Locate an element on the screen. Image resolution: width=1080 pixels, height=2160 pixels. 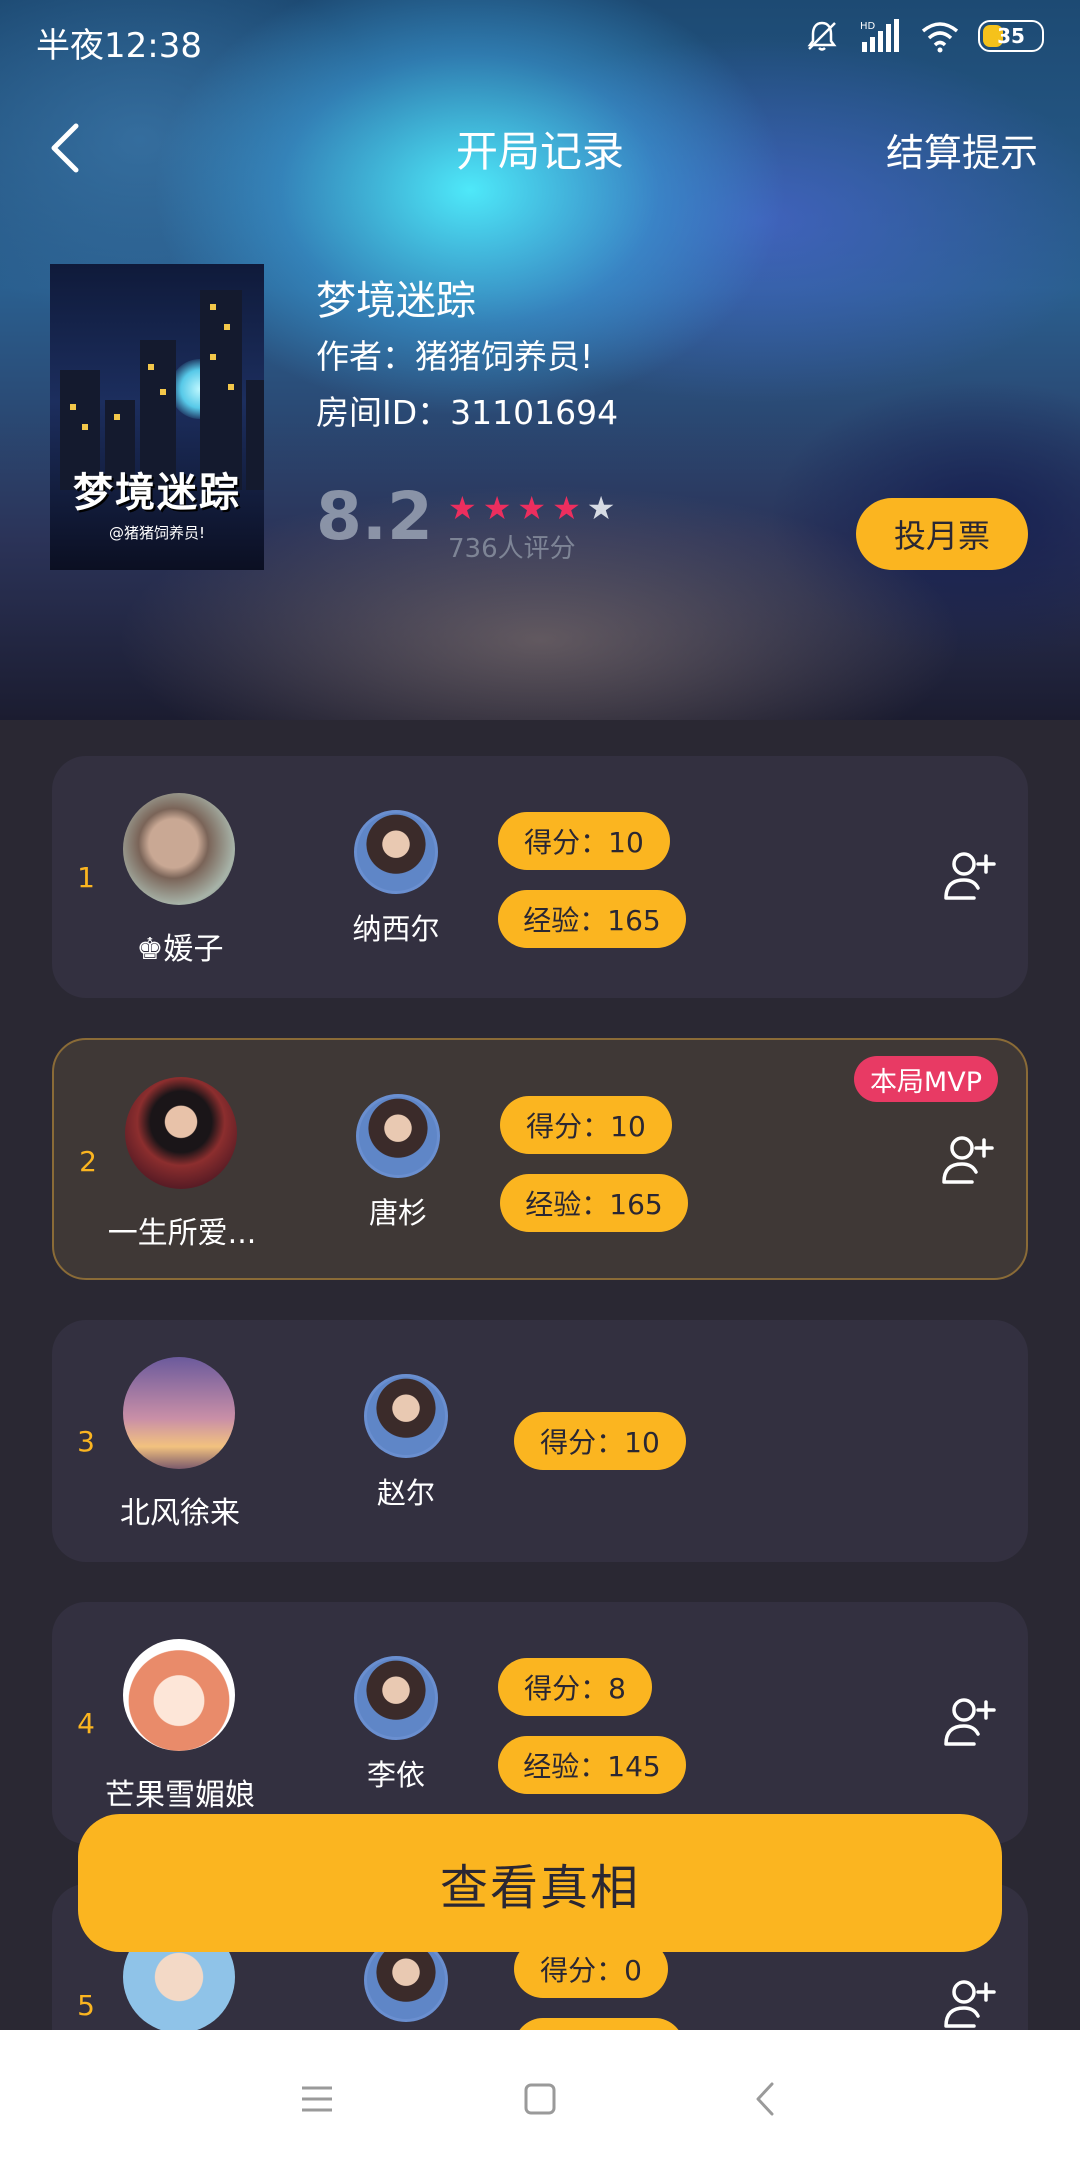
settlement-tips-button: 结算提示 is located at coordinates (962, 149).